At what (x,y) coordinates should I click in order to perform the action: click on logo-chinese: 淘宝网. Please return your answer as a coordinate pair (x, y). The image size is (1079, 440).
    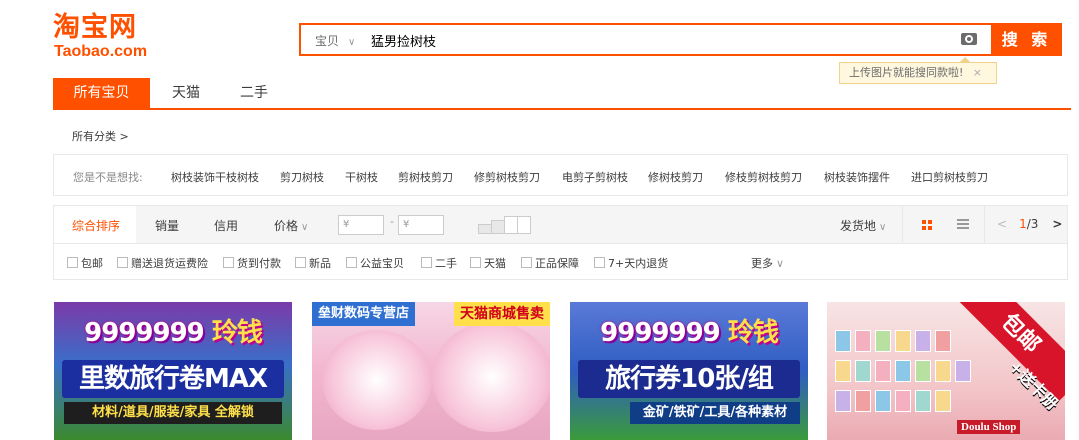
    Looking at the image, I should click on (95, 27).